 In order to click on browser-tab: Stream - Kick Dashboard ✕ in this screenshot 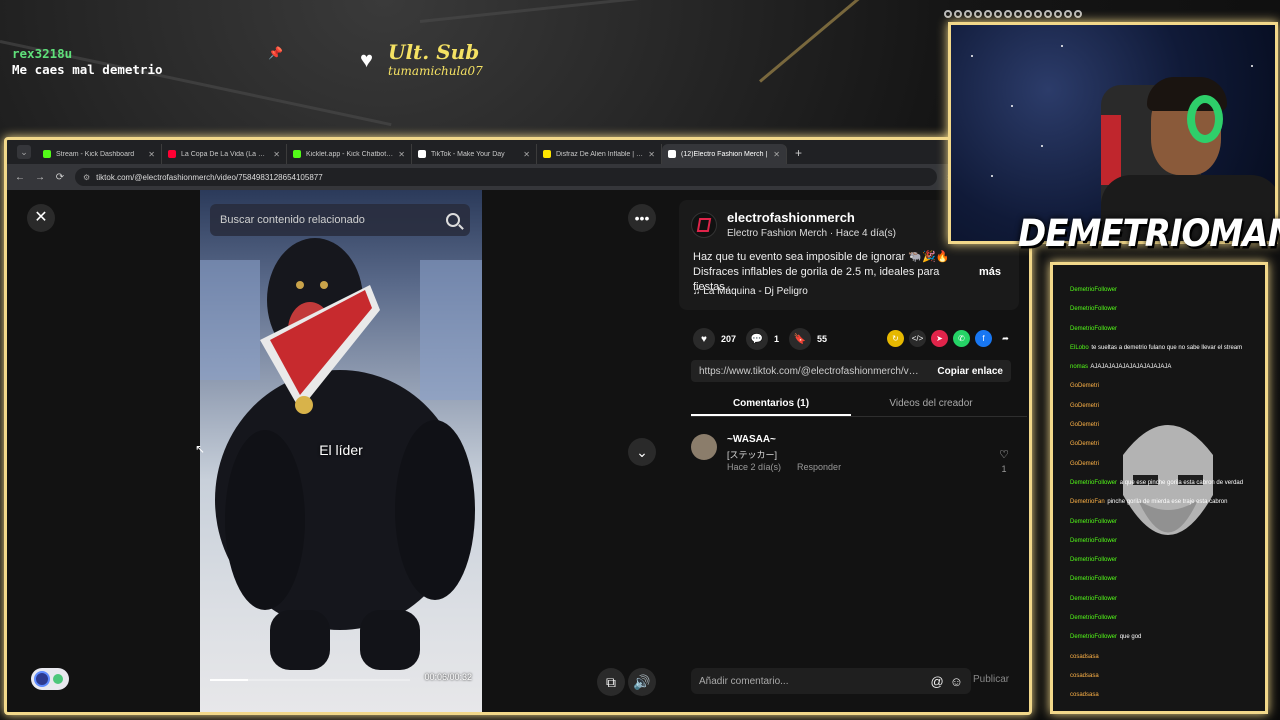, I will do `click(99, 154)`.